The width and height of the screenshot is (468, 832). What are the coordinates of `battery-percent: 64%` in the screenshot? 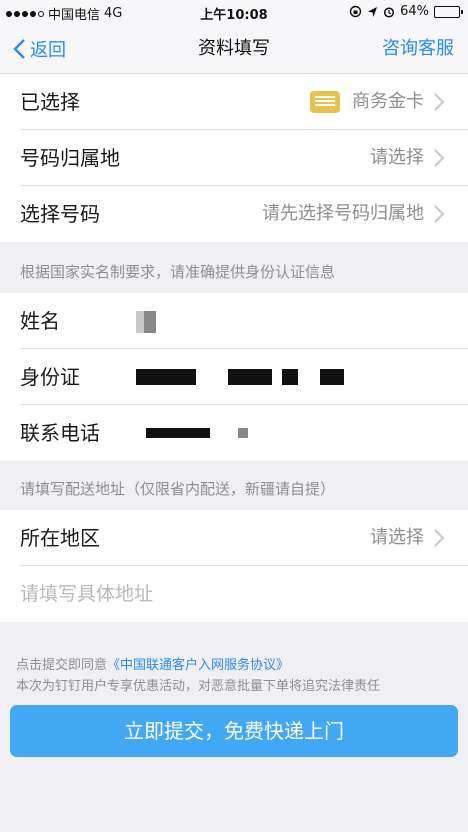 It's located at (414, 11).